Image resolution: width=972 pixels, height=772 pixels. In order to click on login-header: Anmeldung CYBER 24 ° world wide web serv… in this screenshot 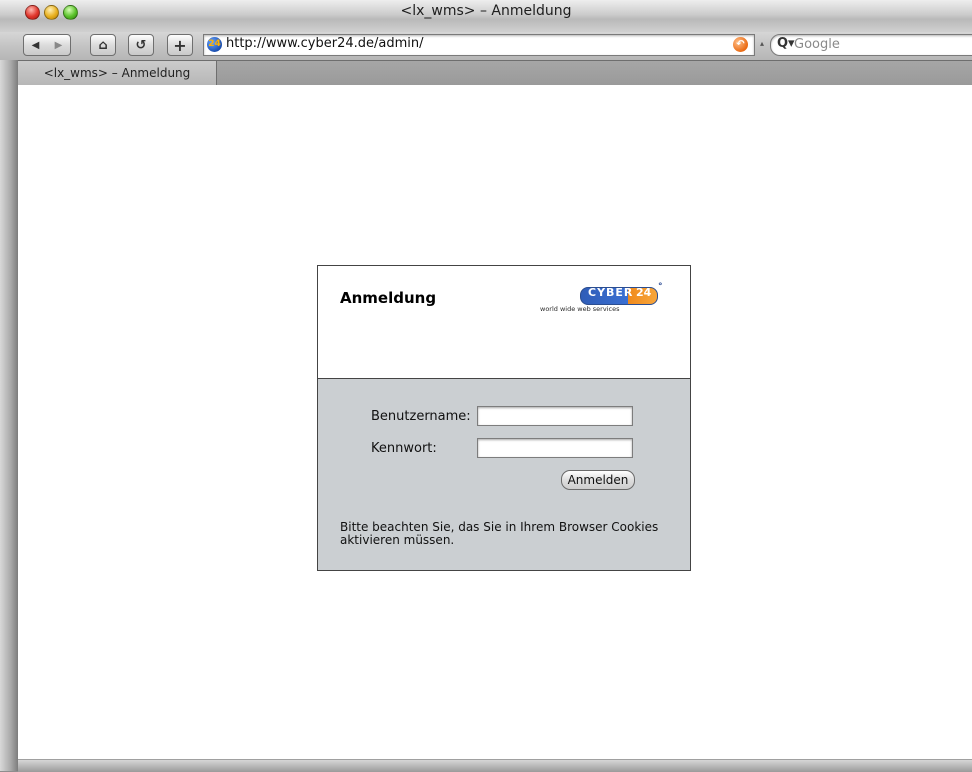, I will do `click(504, 322)`.